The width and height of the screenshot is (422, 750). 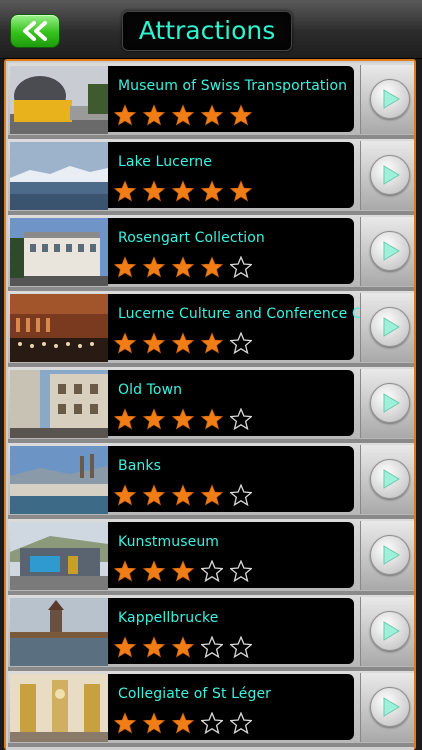 I want to click on attraction-name: Lake Lucerne, so click(x=165, y=162).